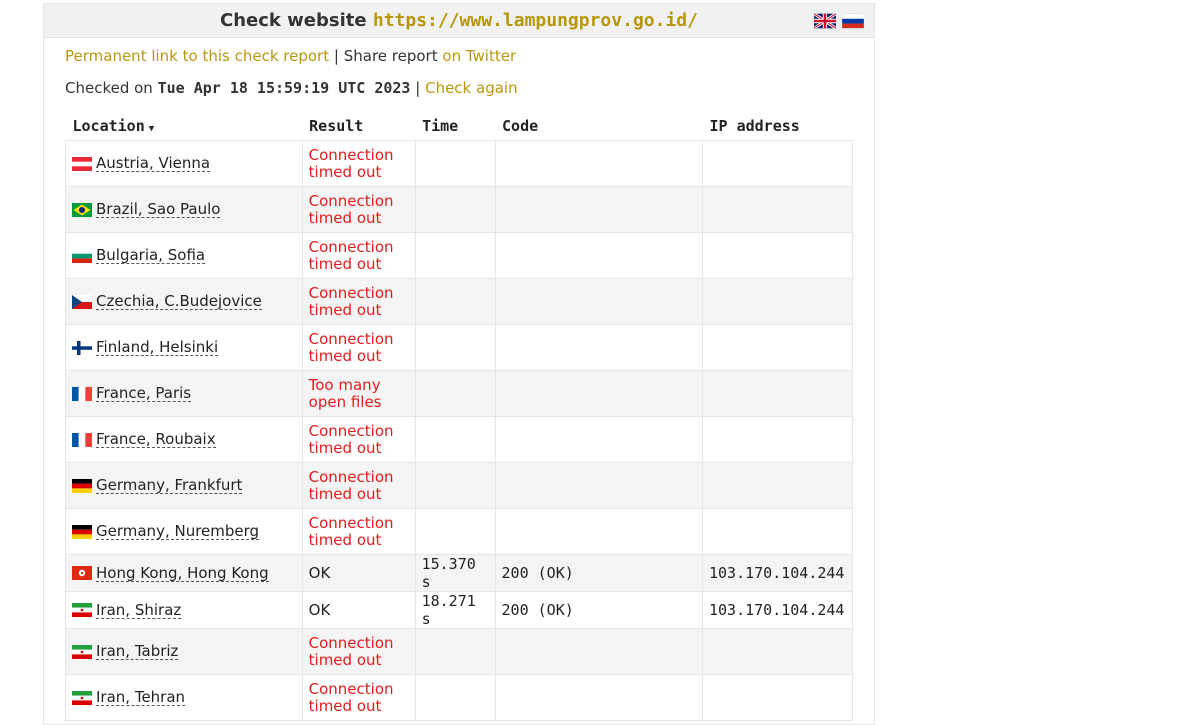 This screenshot has width=1200, height=725. Describe the element at coordinates (344, 384) in the screenshot. I see `result-text-line1: Too many` at that location.